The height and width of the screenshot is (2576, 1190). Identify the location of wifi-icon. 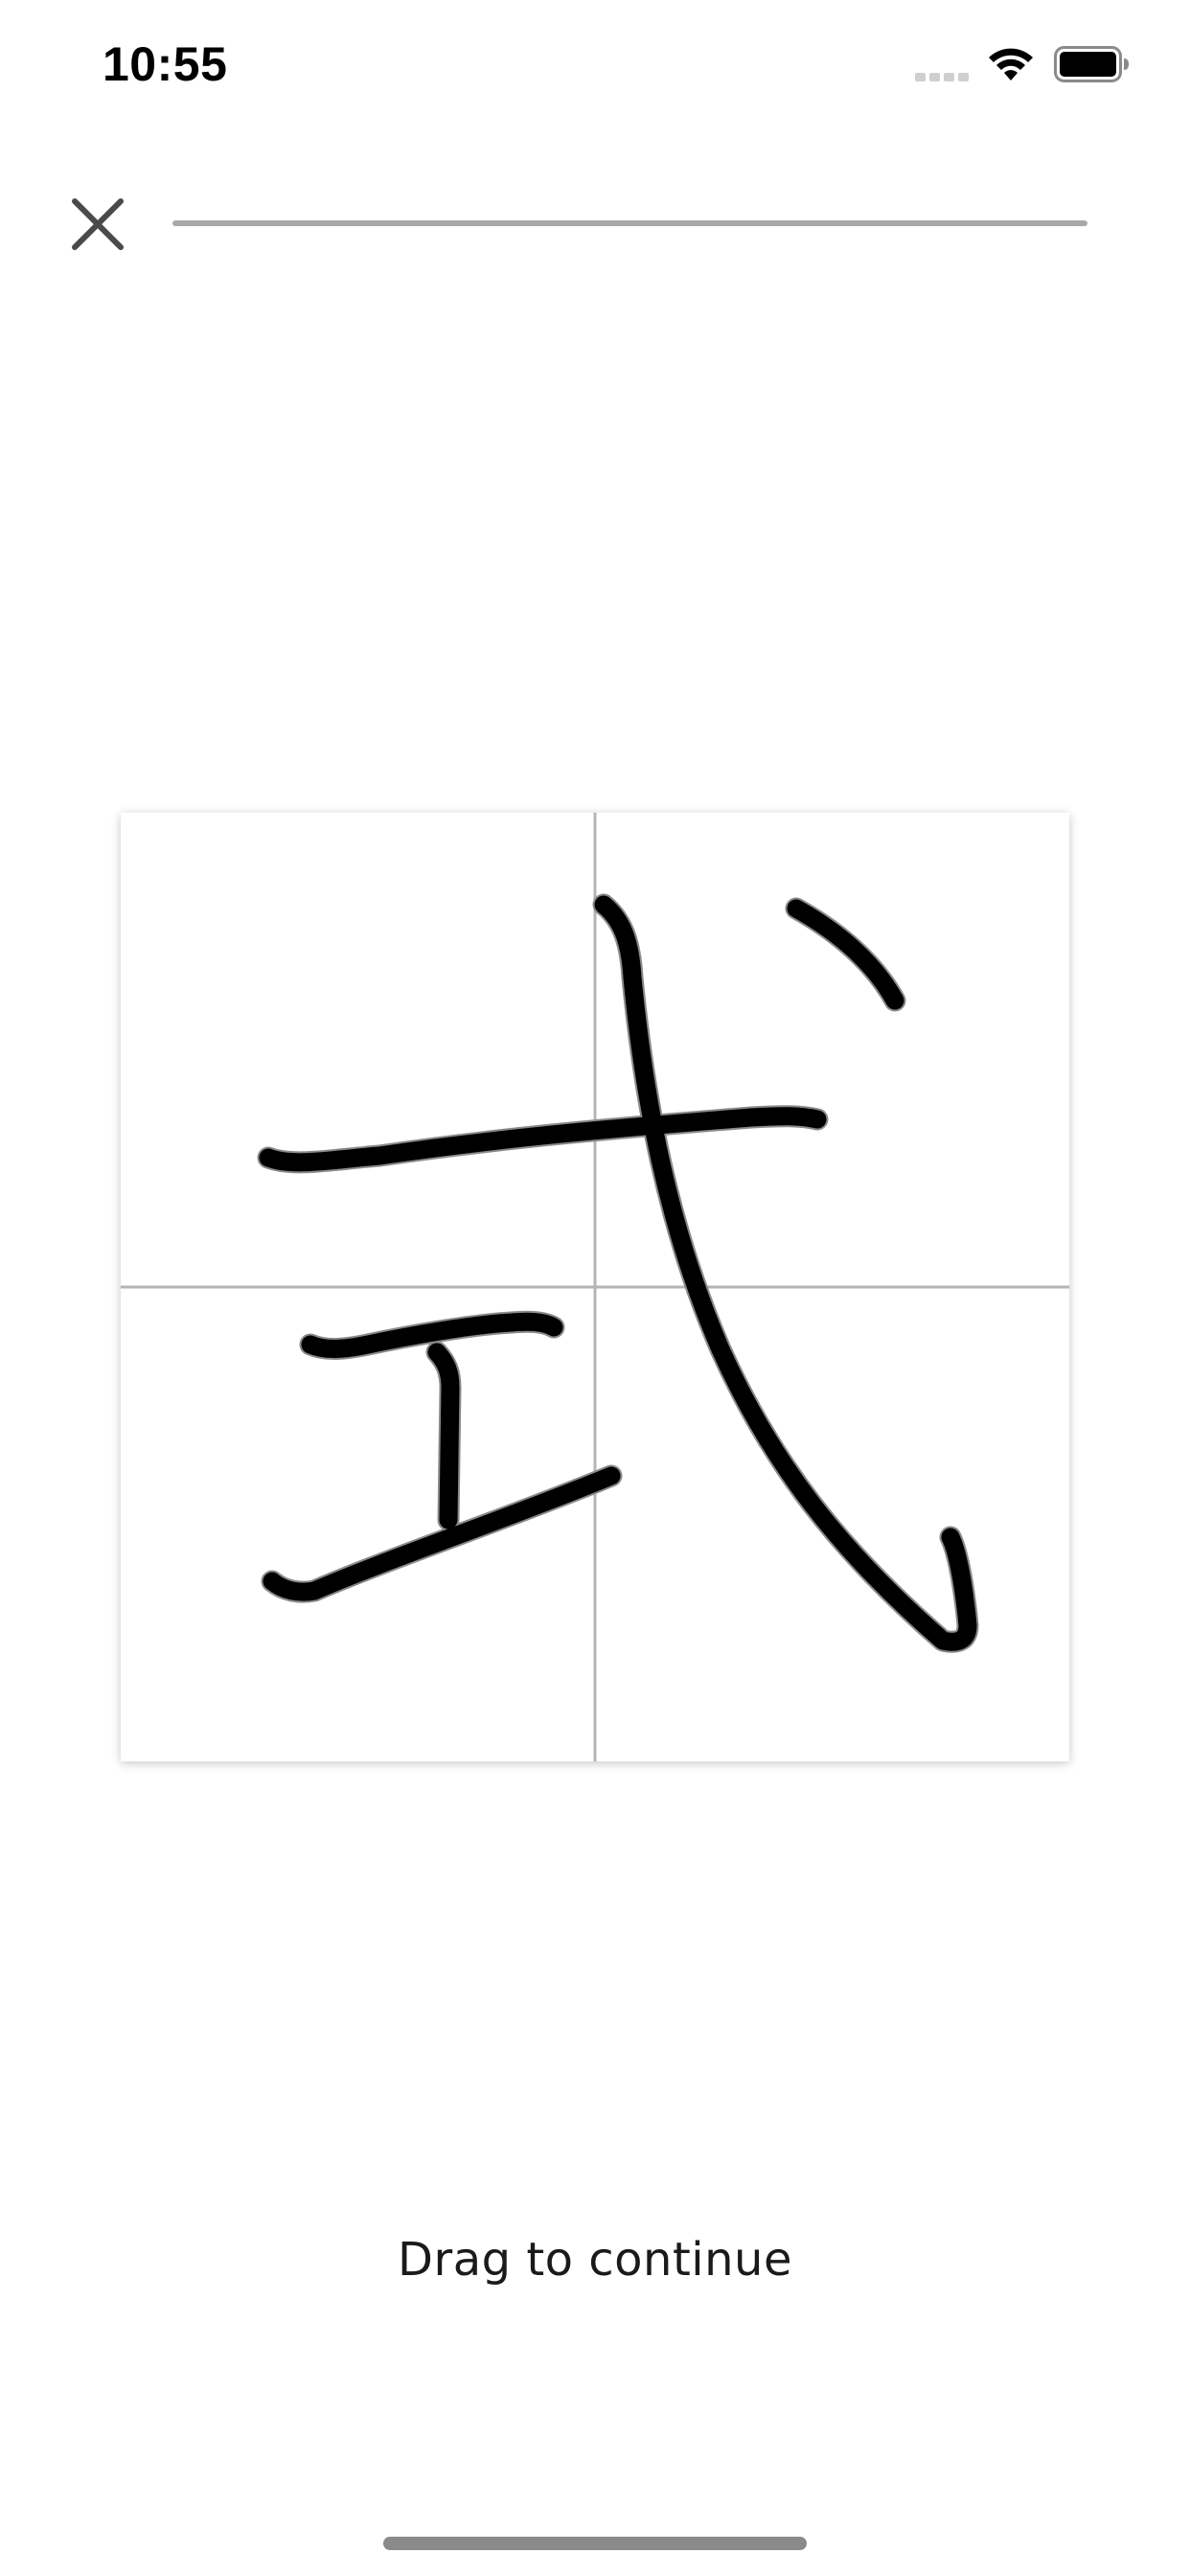
(1011, 64).